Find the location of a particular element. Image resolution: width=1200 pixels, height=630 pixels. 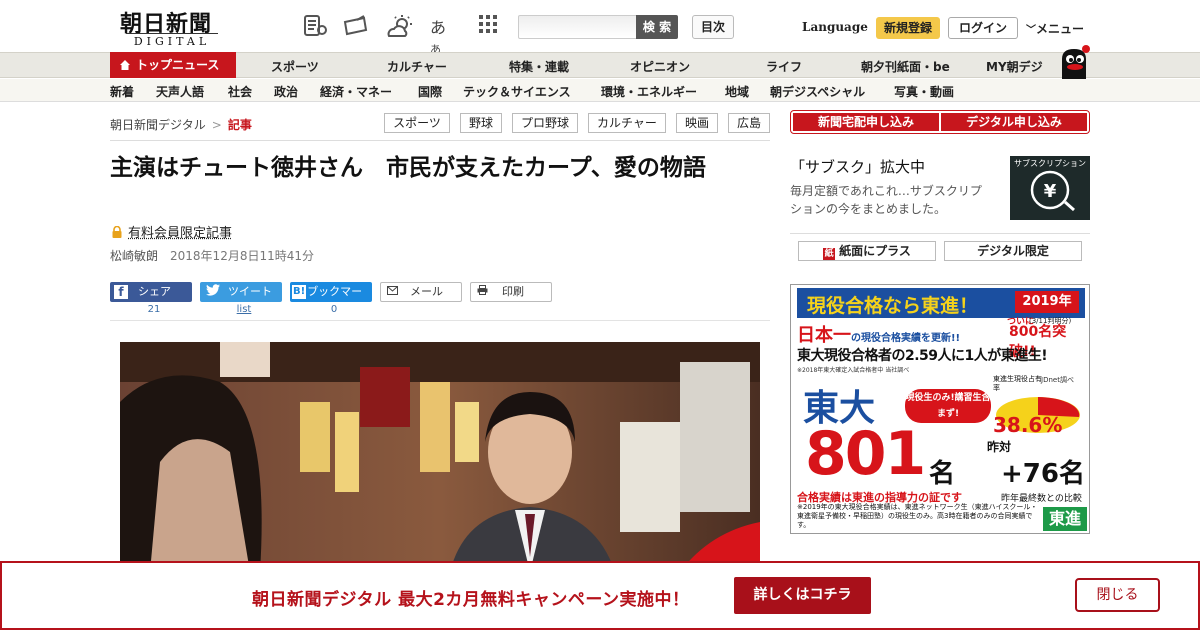

paid-member-label: 有料会員限定記事 is located at coordinates (172, 231).